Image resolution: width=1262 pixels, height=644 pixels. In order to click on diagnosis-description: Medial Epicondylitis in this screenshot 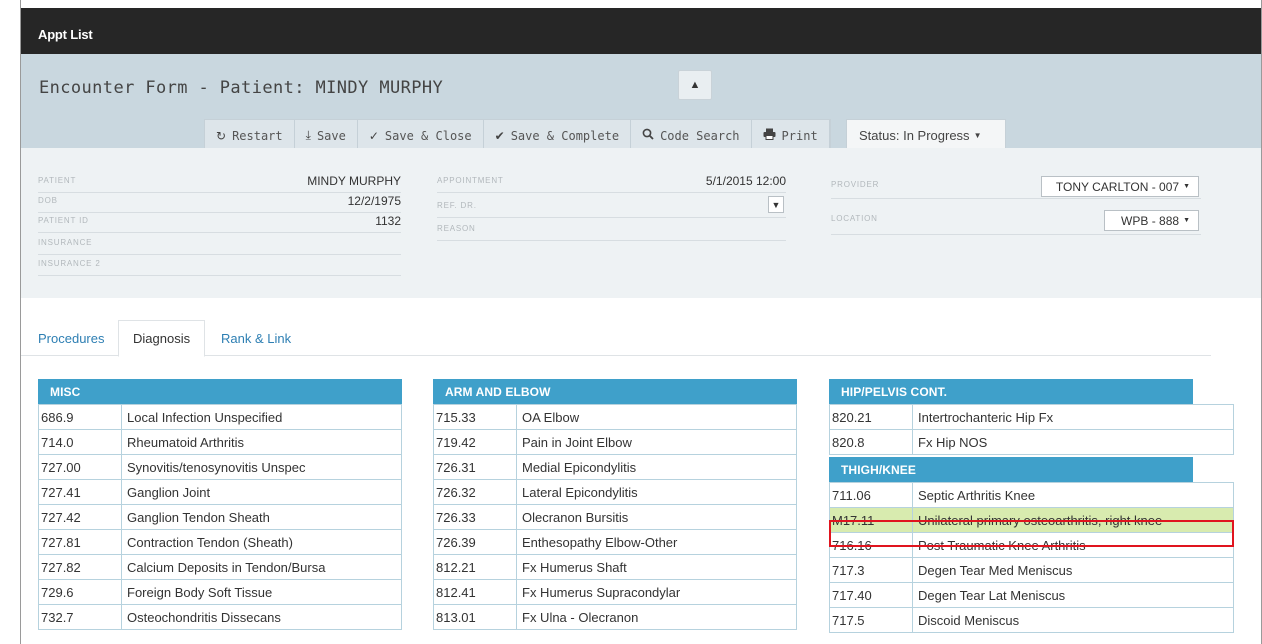, I will do `click(656, 467)`.